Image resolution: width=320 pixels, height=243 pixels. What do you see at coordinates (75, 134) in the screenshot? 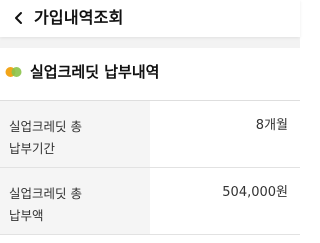
I see `row-label-total-period: 실업크레딧 총 납부기간` at bounding box center [75, 134].